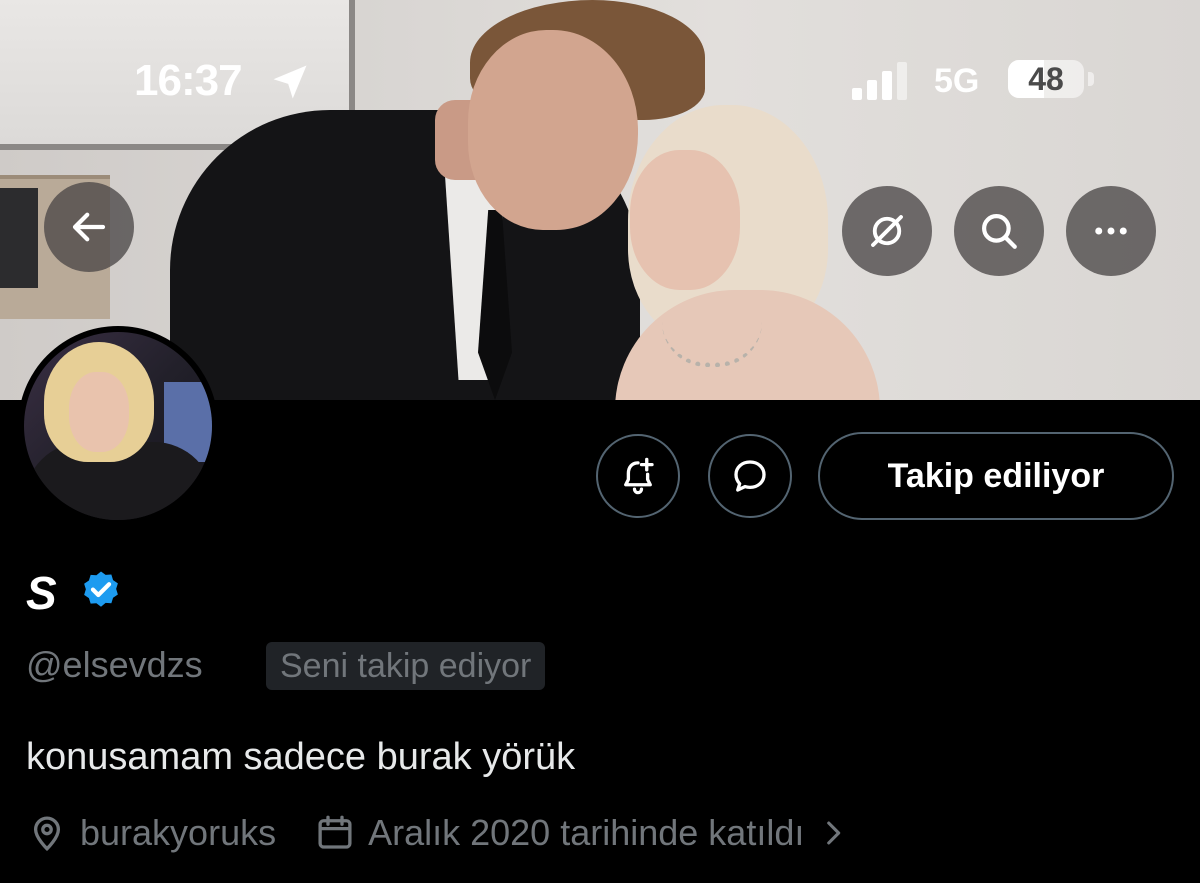  I want to click on avatar, so click(118, 426).